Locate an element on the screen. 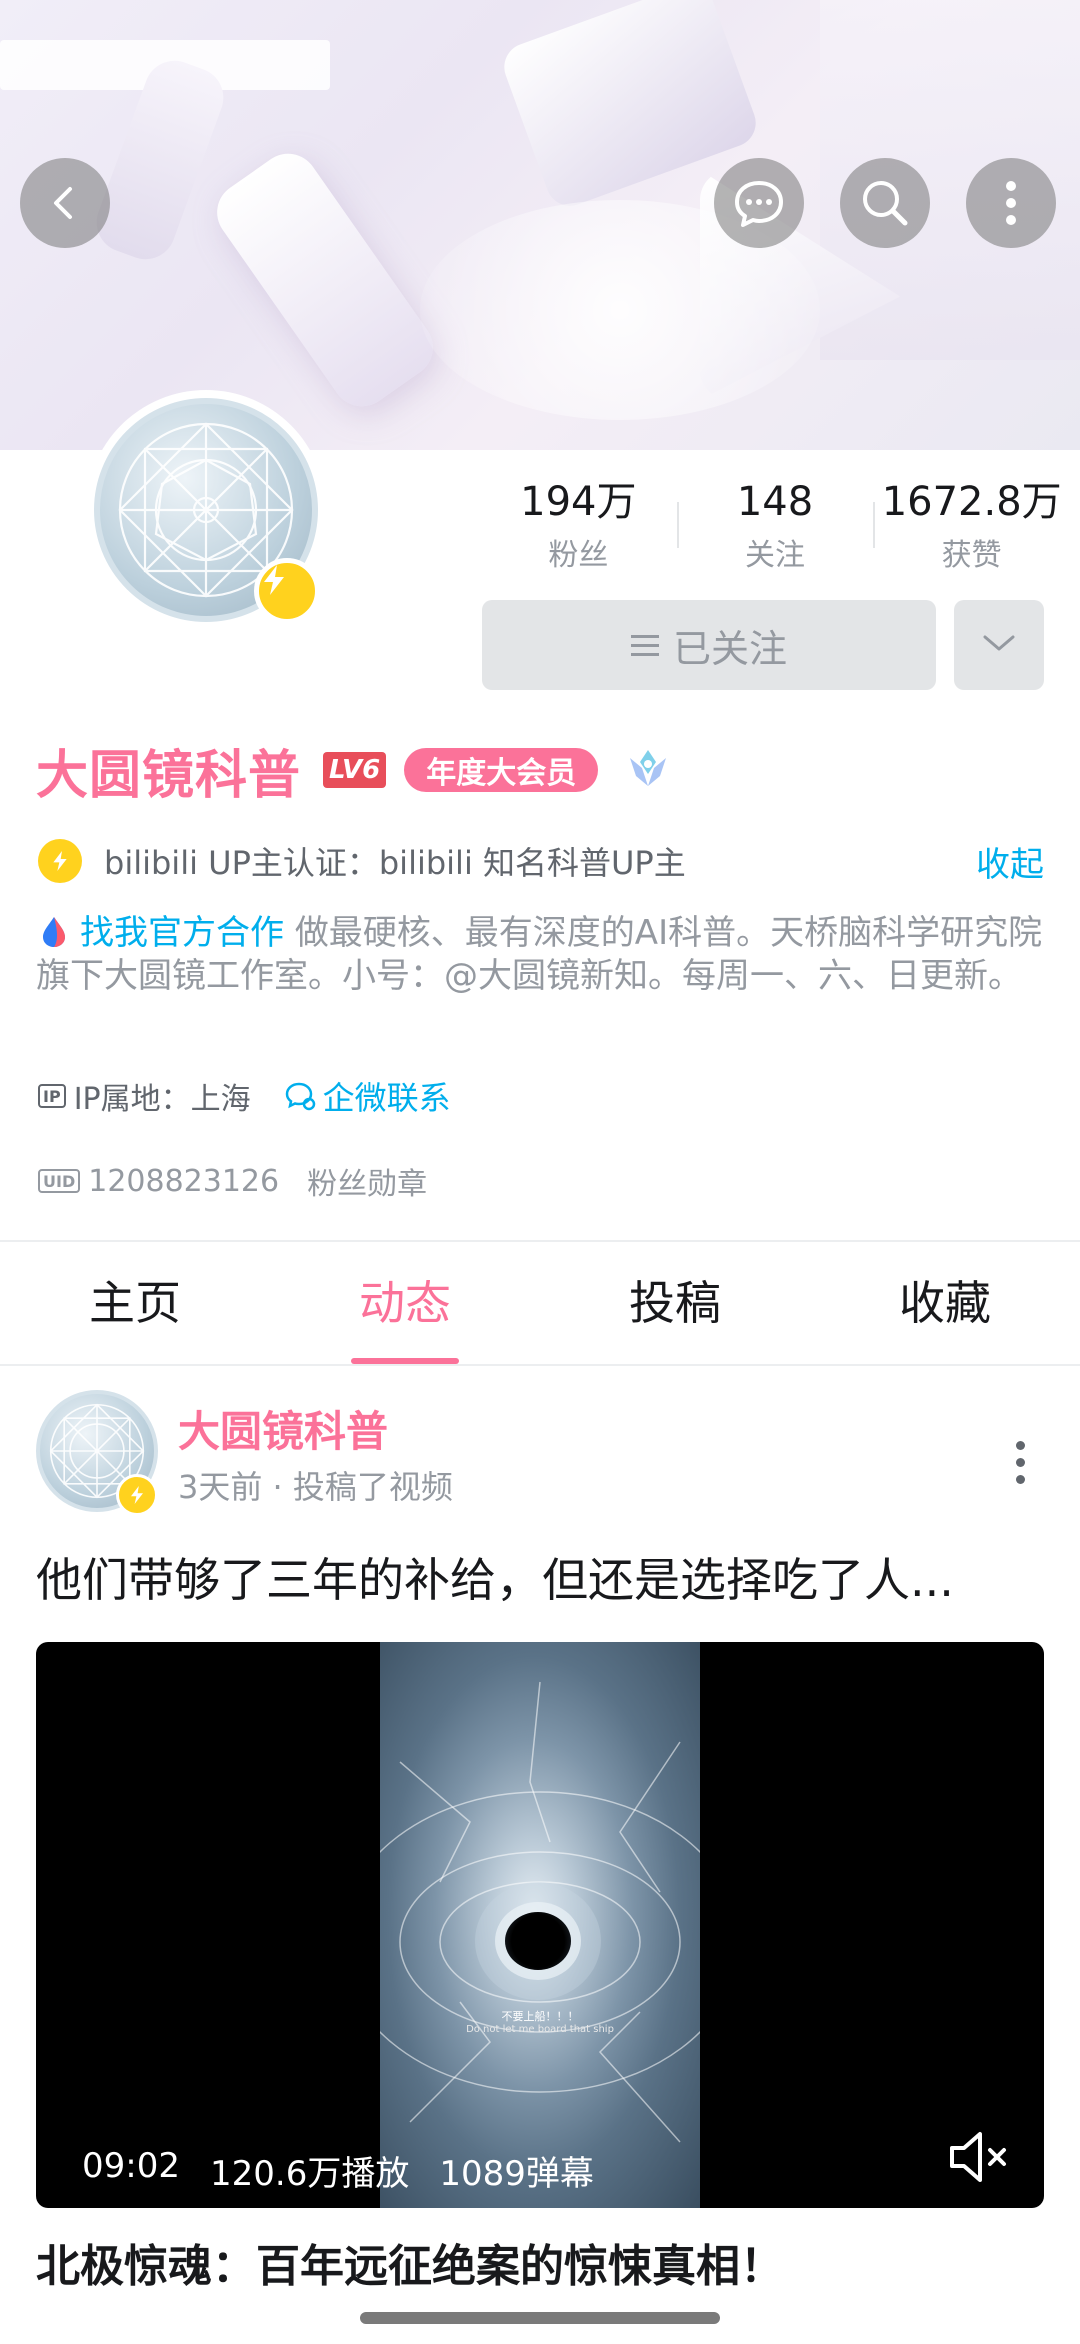  home-indicator is located at coordinates (540, 2318).